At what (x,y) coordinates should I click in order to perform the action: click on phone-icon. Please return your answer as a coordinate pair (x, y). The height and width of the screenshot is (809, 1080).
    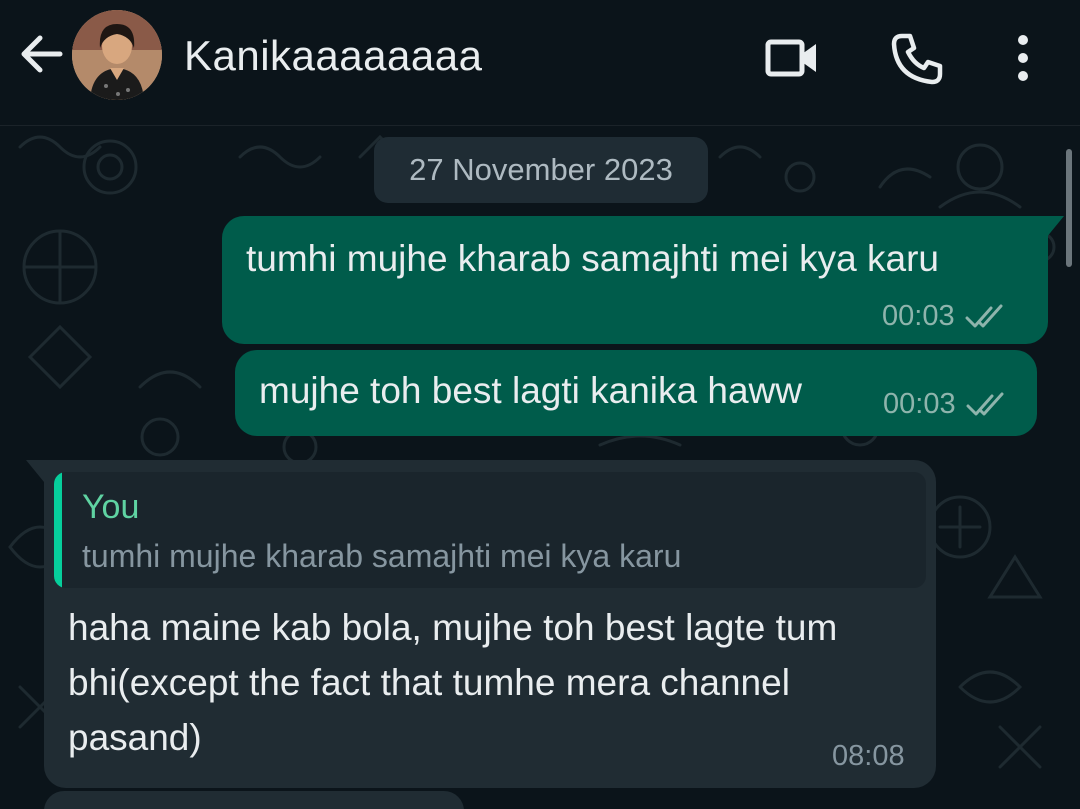
    Looking at the image, I should click on (917, 59).